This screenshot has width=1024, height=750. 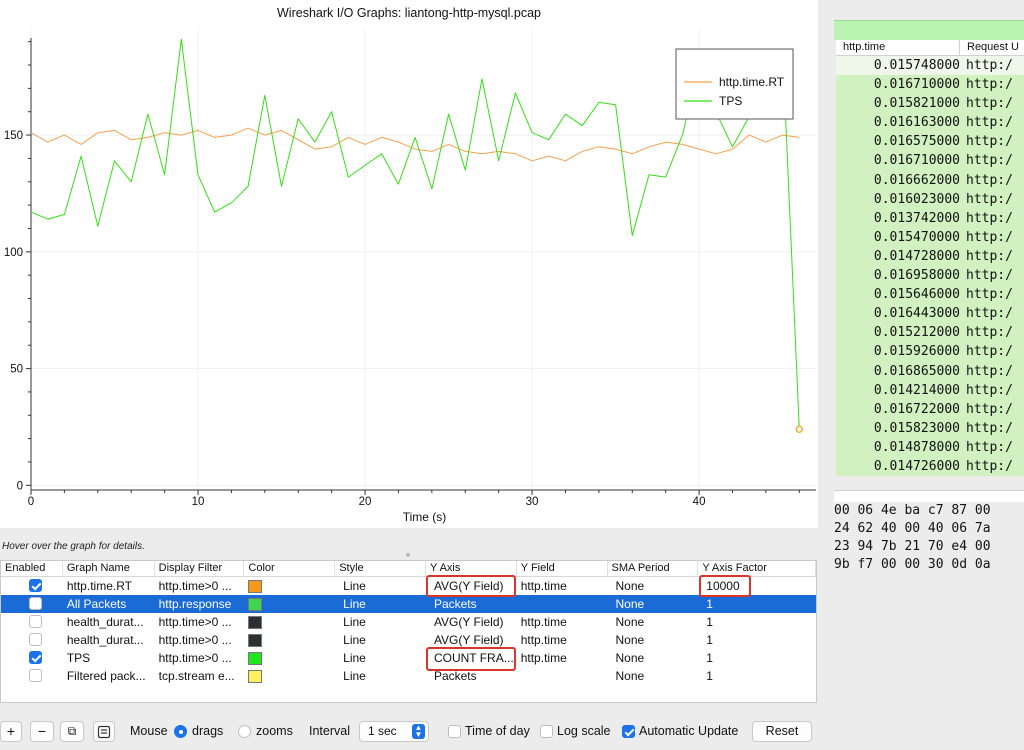 I want to click on packet-row: 0.016722000 http:/, so click(x=930, y=409).